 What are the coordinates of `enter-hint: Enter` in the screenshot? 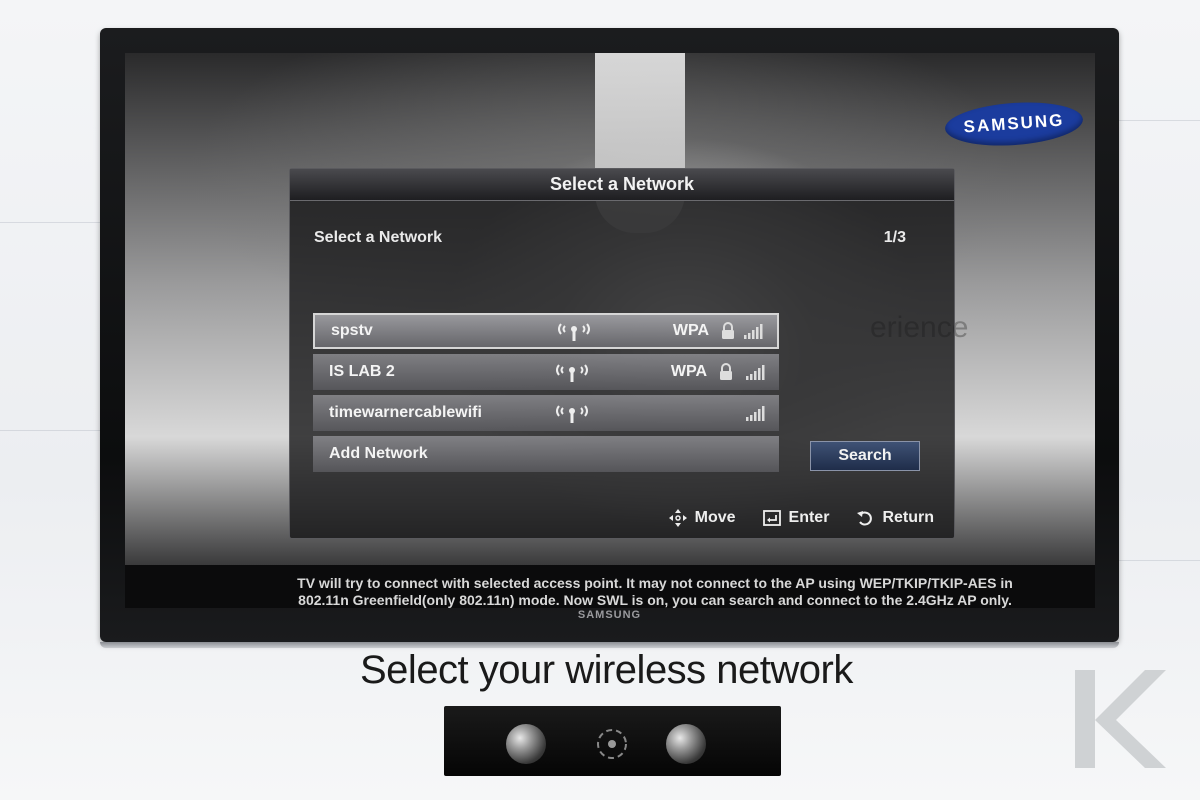 It's located at (796, 518).